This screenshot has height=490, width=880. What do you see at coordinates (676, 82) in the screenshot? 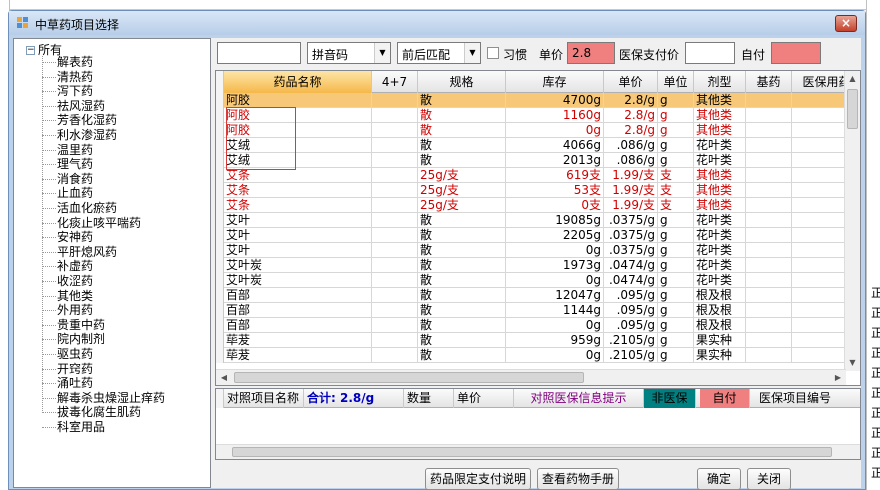
I see `column-header: 单位` at bounding box center [676, 82].